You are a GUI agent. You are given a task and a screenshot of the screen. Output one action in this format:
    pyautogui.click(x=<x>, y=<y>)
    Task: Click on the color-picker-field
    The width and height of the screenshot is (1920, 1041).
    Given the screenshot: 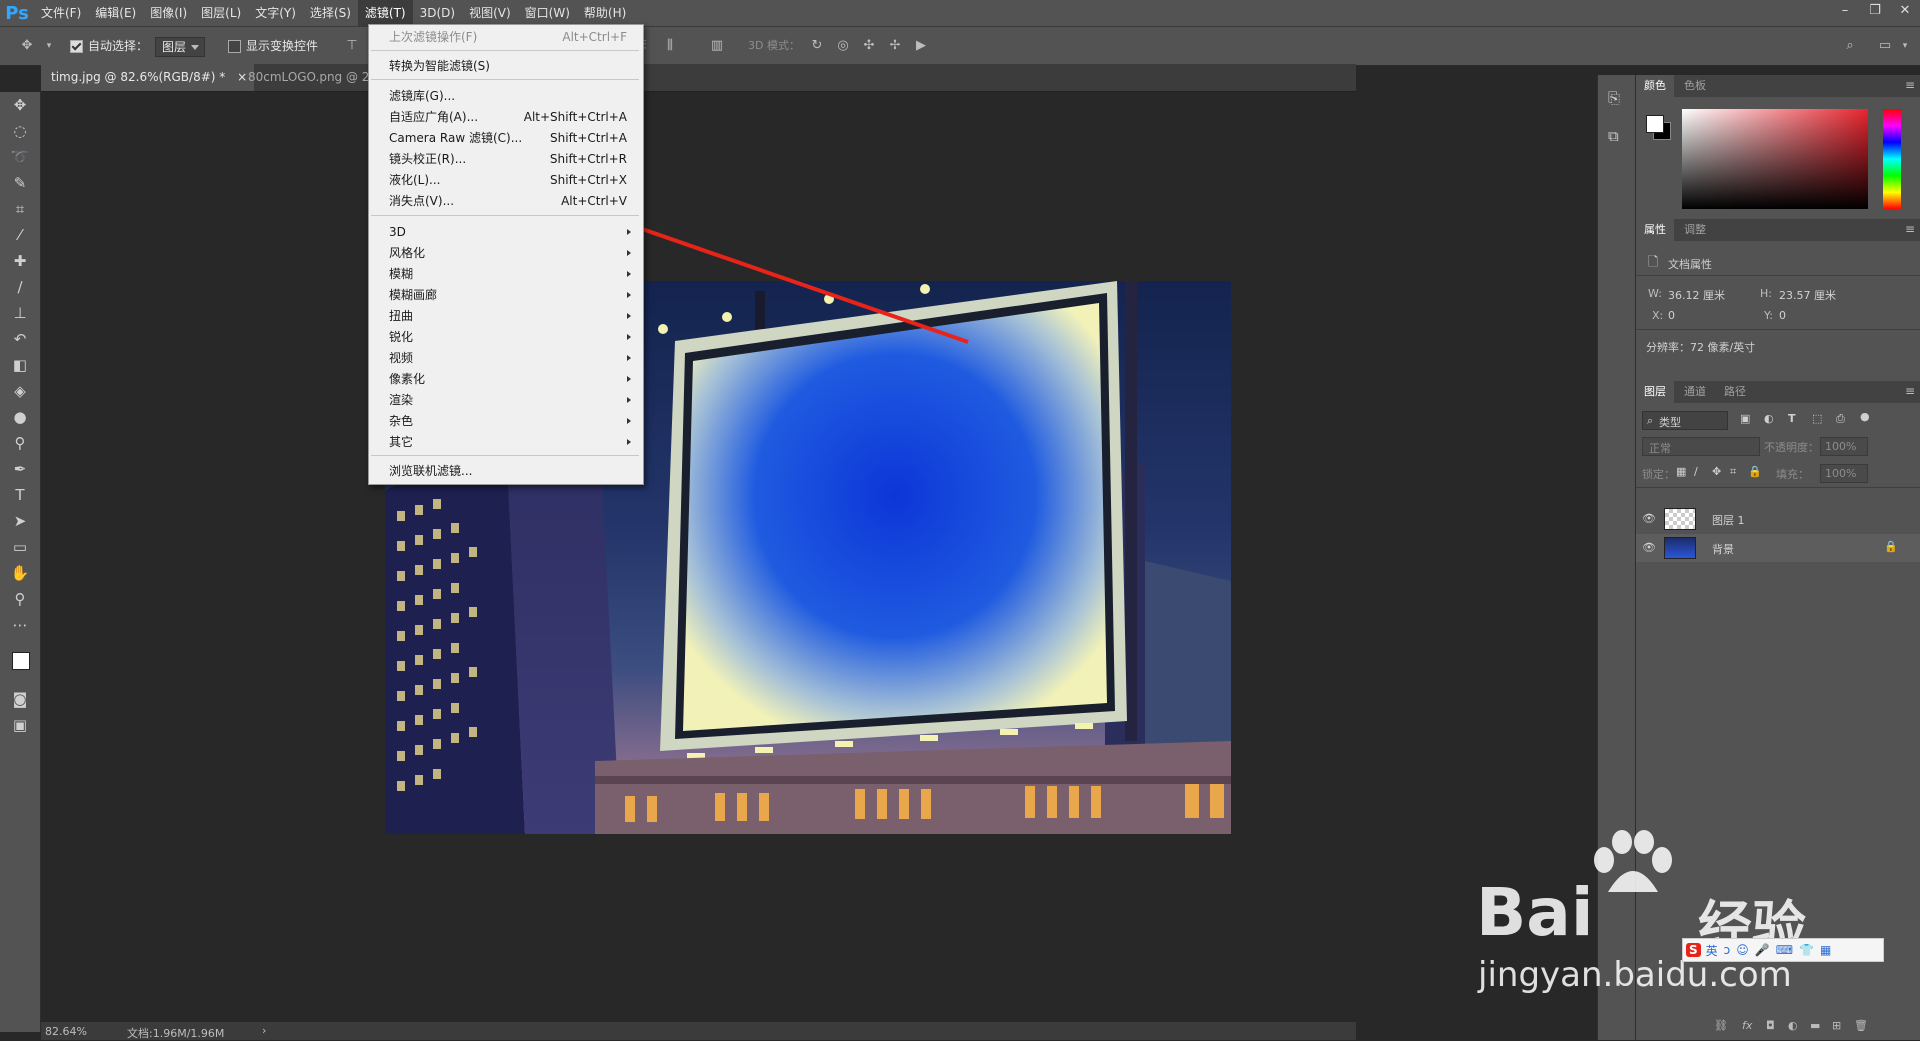 What is the action you would take?
    pyautogui.click(x=1775, y=159)
    